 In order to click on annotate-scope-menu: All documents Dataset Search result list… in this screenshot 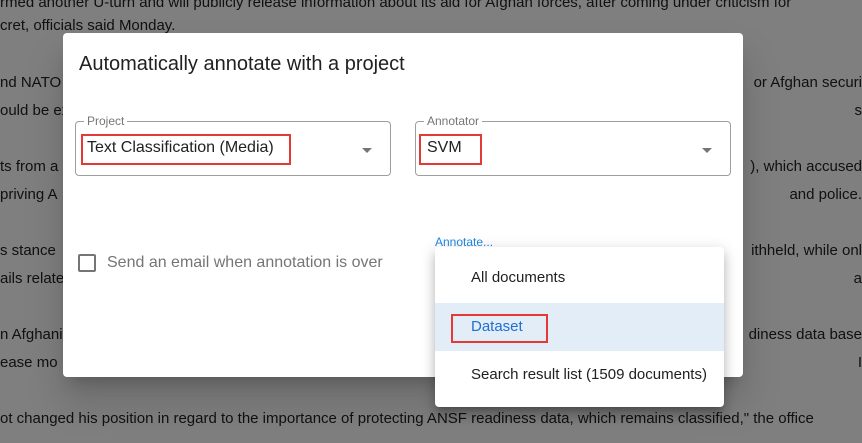, I will do `click(579, 327)`.